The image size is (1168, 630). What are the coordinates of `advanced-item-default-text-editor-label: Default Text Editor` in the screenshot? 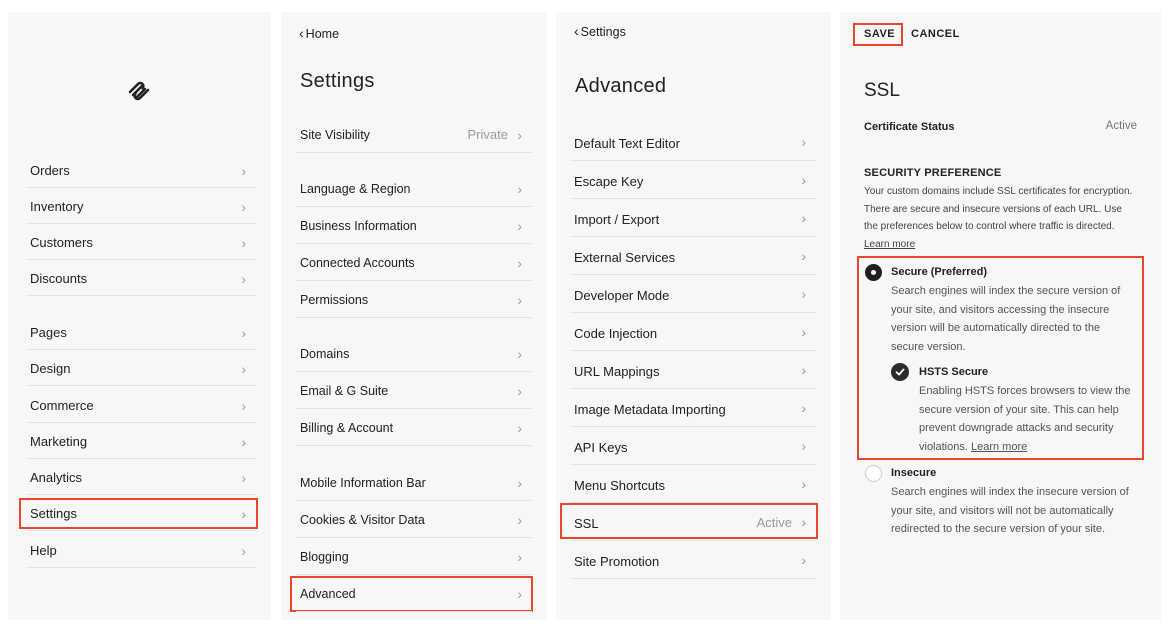 It's located at (627, 143).